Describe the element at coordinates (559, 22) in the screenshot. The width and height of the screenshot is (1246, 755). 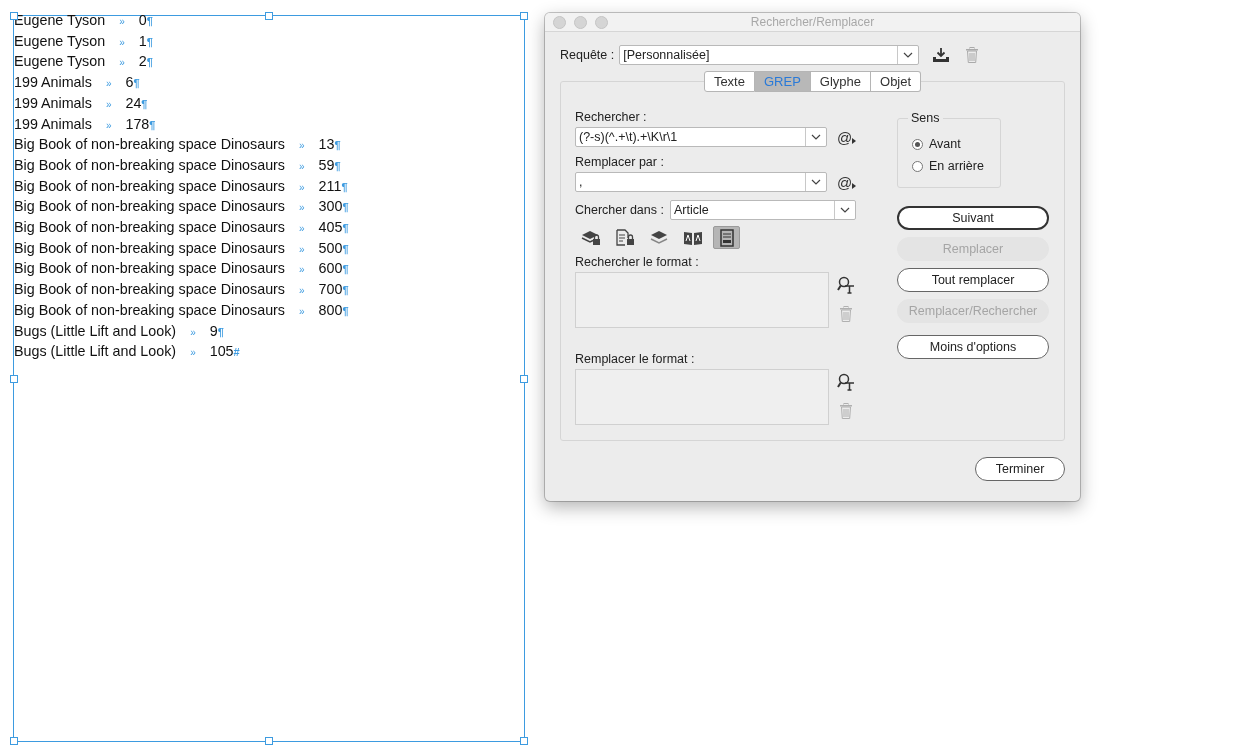
I see `close-window-button` at that location.